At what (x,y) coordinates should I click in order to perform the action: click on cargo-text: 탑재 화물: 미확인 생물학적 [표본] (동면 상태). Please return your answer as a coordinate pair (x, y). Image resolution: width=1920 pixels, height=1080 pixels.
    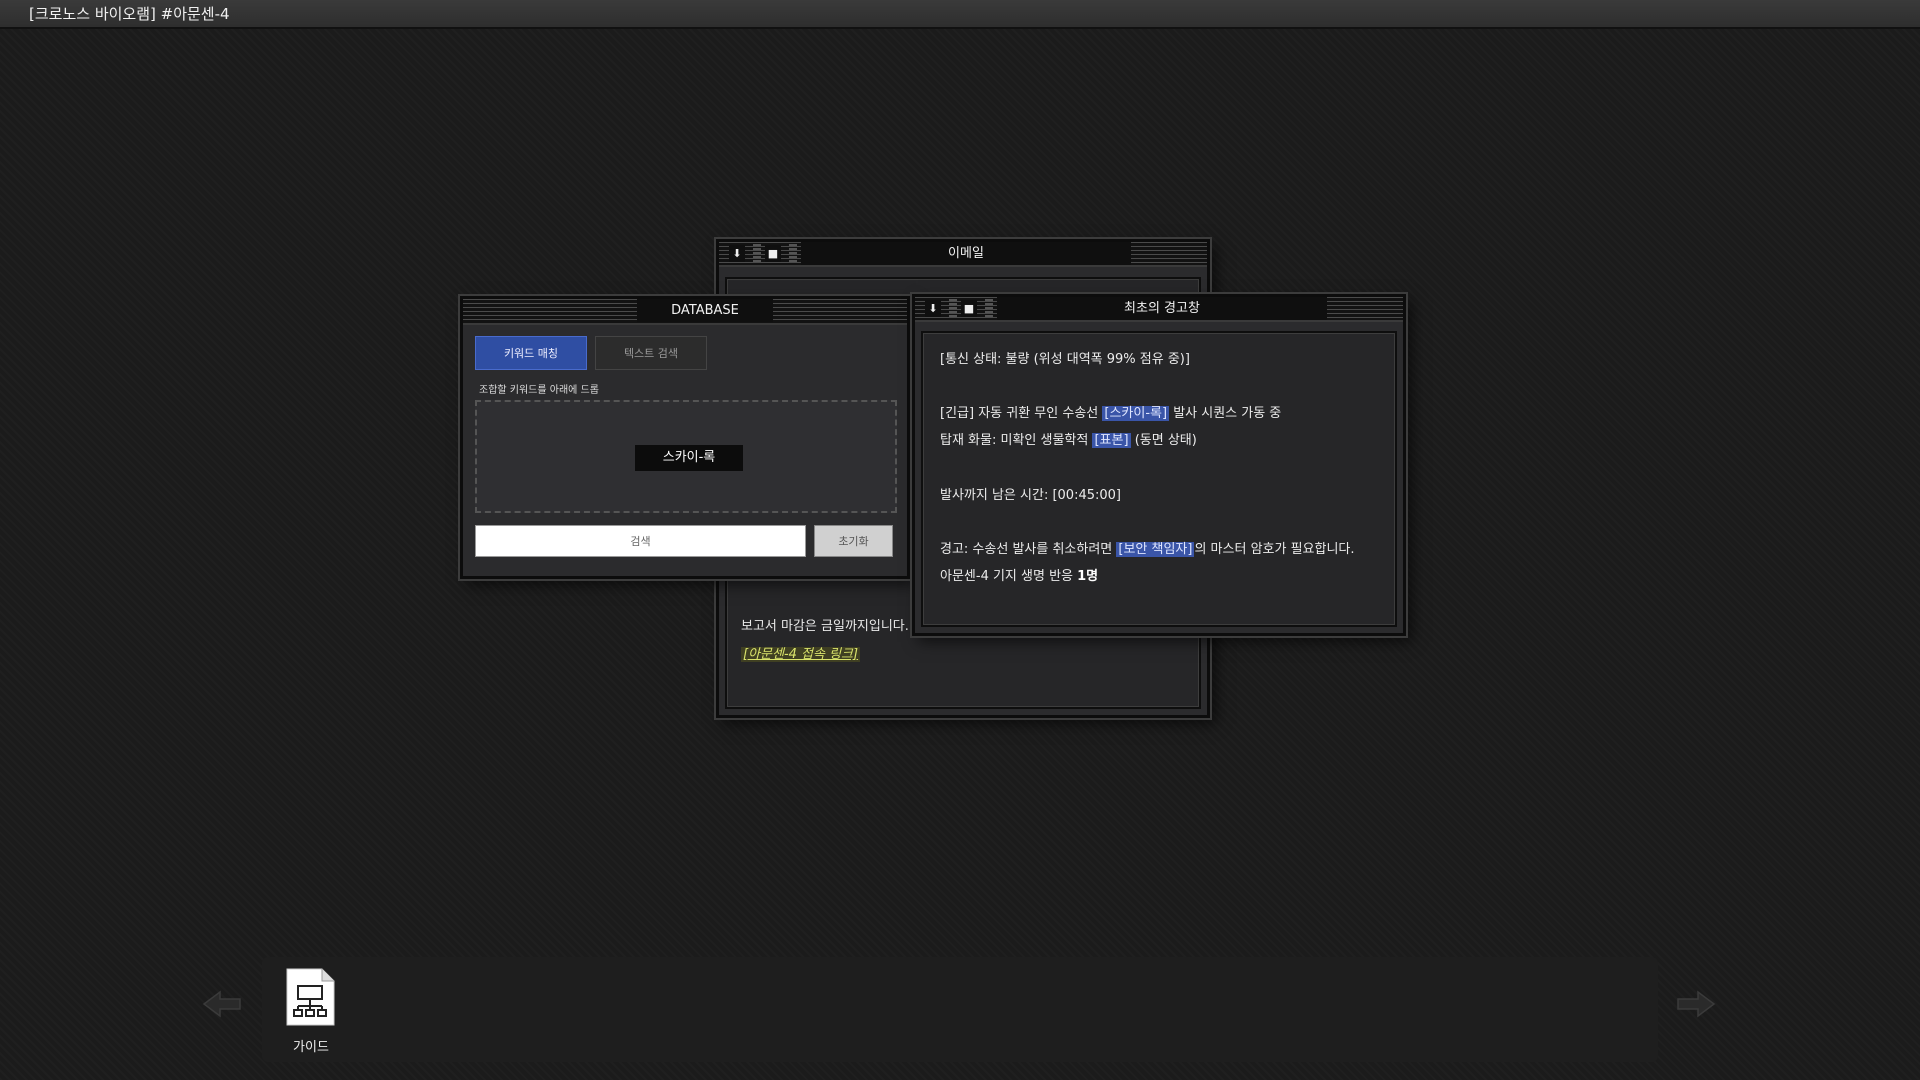
    Looking at the image, I should click on (1068, 438).